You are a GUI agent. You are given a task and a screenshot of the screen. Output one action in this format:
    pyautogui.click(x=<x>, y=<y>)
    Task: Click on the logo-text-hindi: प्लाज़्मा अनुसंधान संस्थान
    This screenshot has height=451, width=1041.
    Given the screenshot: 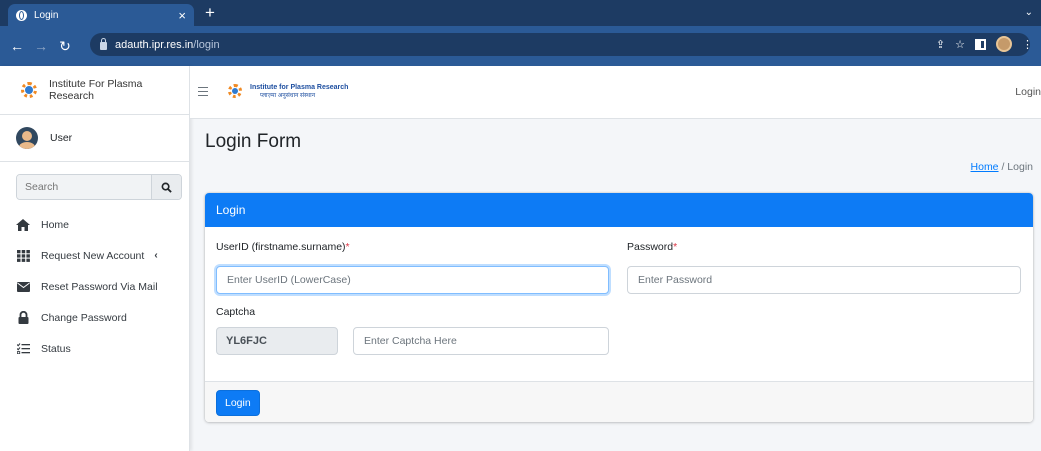 What is the action you would take?
    pyautogui.click(x=288, y=95)
    